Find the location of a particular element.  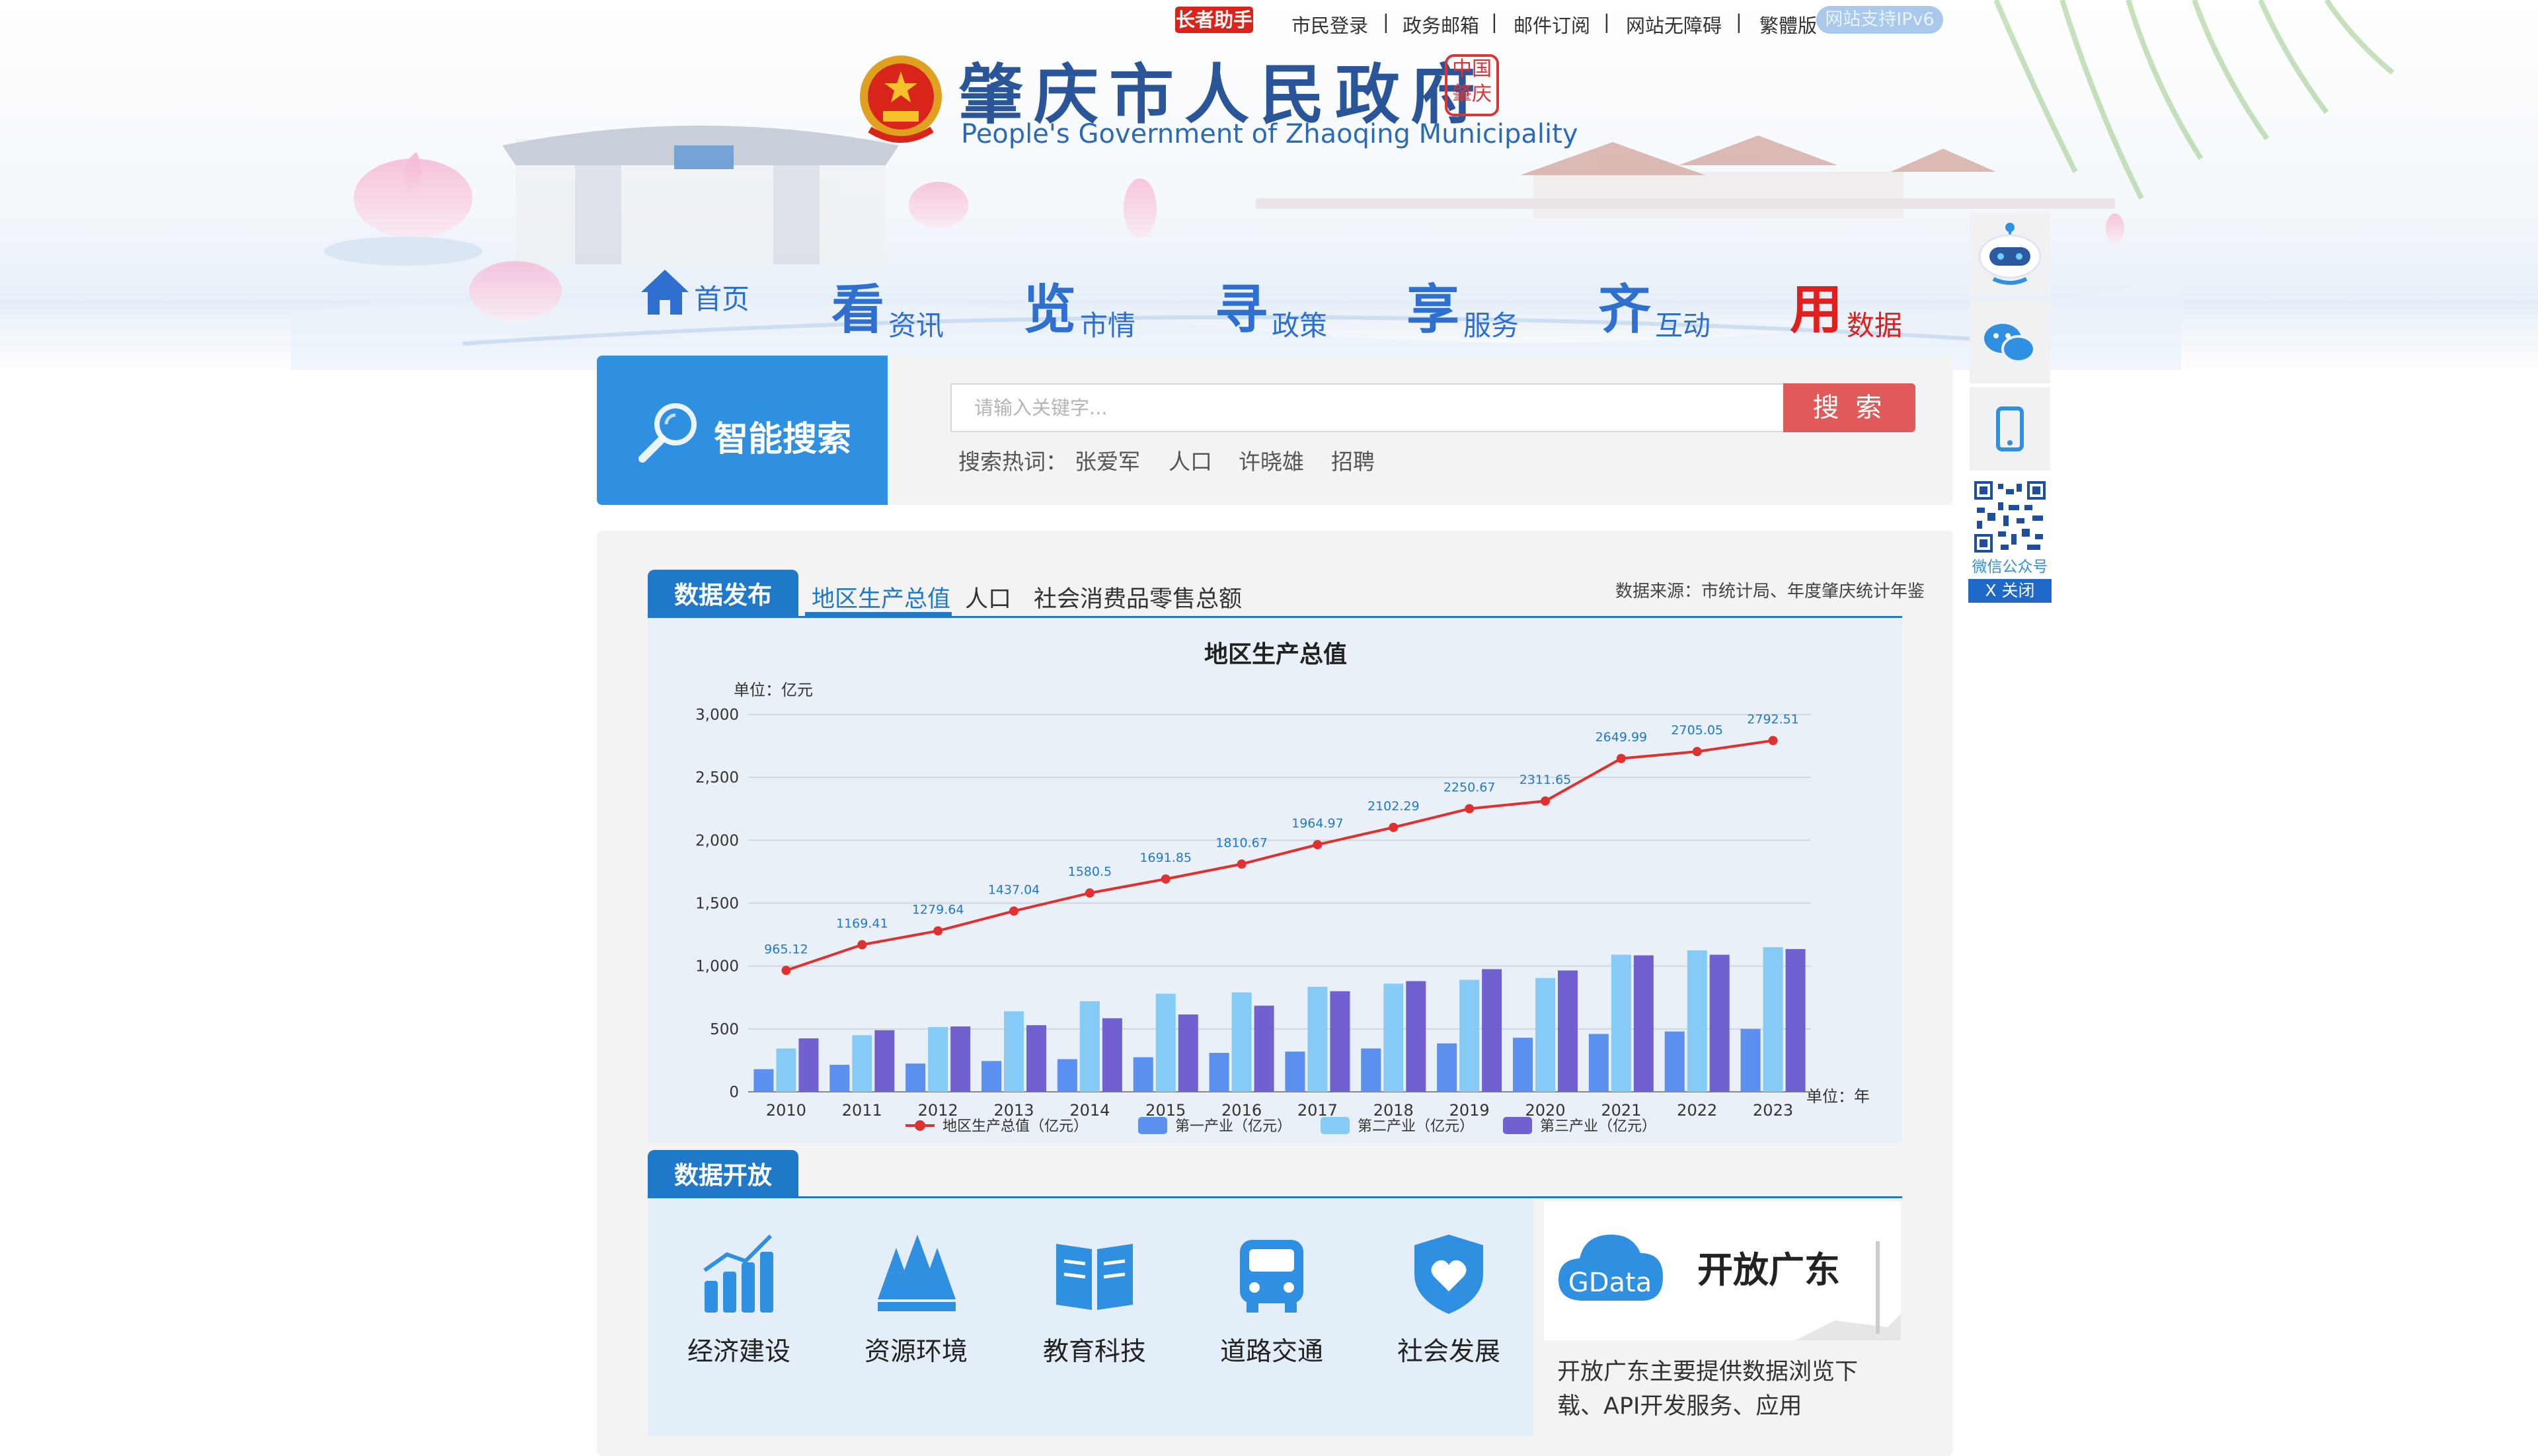

data-label: 1279.64 is located at coordinates (938, 909).